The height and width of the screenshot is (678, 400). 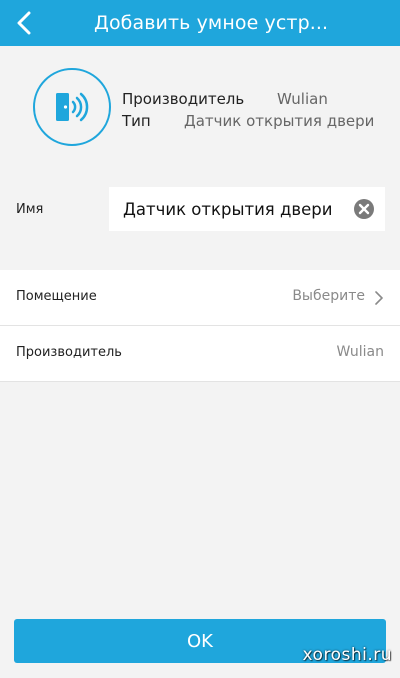 I want to click on manufacturer-row: Производитель Wulian, so click(x=200, y=354).